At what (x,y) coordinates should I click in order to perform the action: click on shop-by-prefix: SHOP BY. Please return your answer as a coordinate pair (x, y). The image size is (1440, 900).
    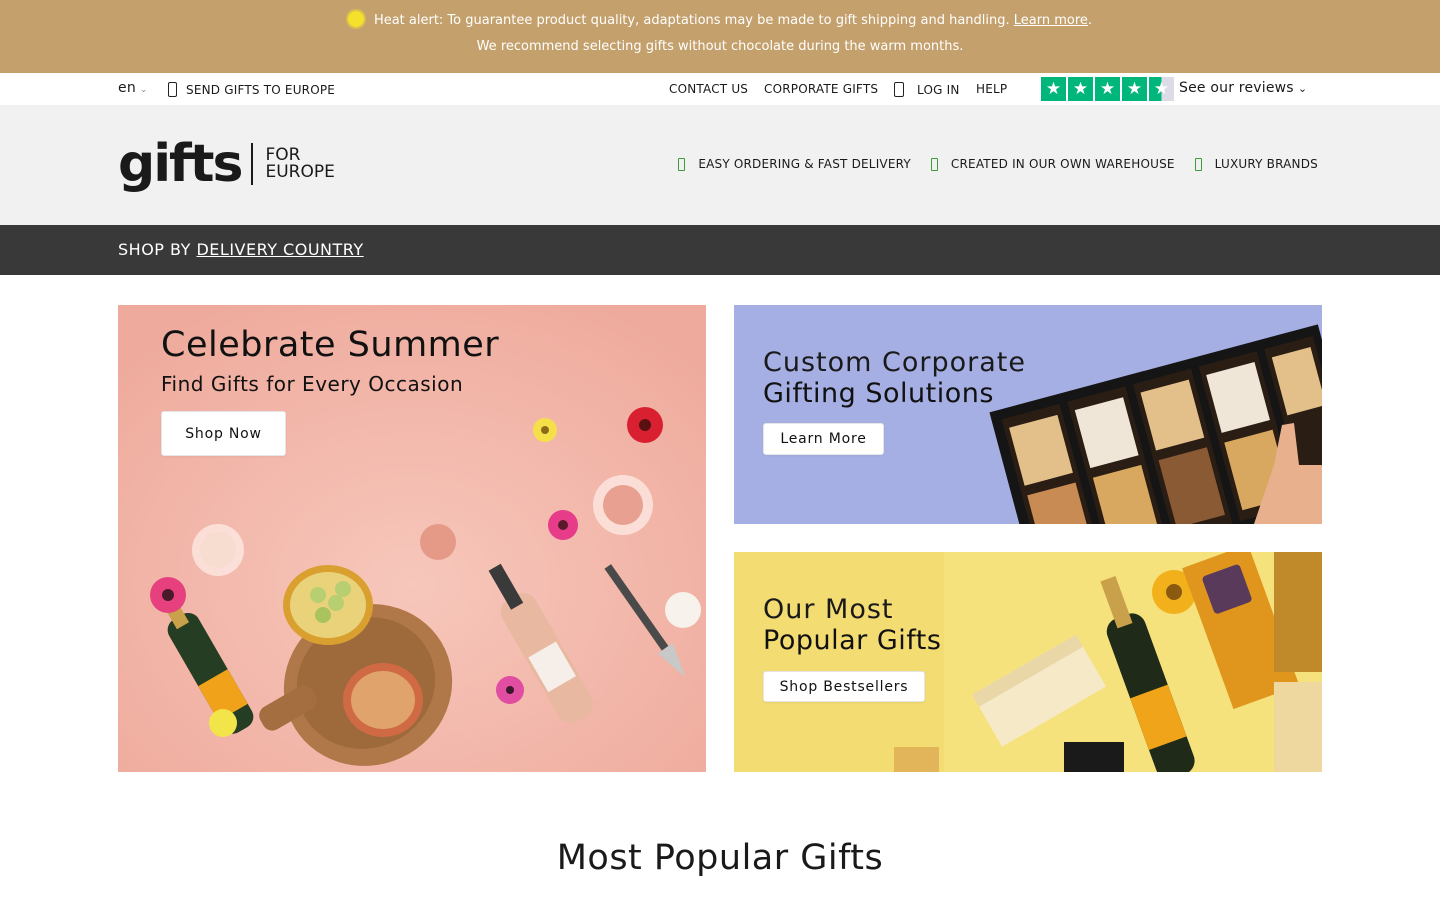
    Looking at the image, I should click on (154, 249).